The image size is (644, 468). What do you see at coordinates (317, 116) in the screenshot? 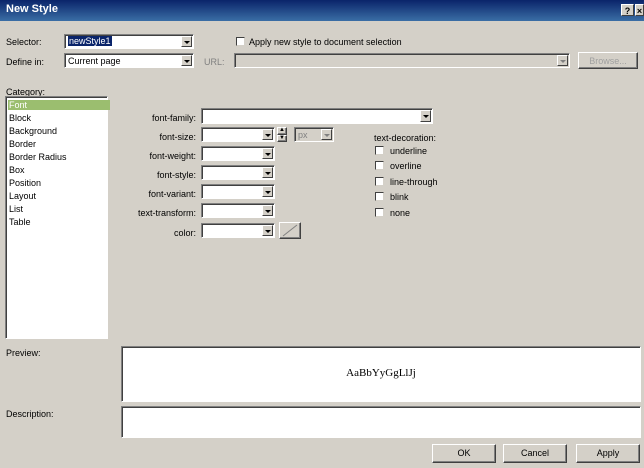
I see `font-family-combobox` at bounding box center [317, 116].